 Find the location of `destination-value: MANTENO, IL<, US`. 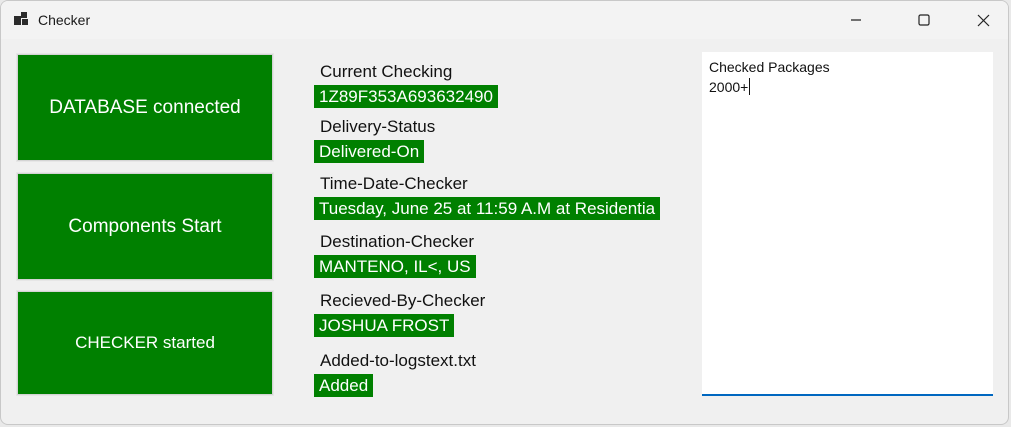

destination-value: MANTENO, IL<, US is located at coordinates (395, 266).